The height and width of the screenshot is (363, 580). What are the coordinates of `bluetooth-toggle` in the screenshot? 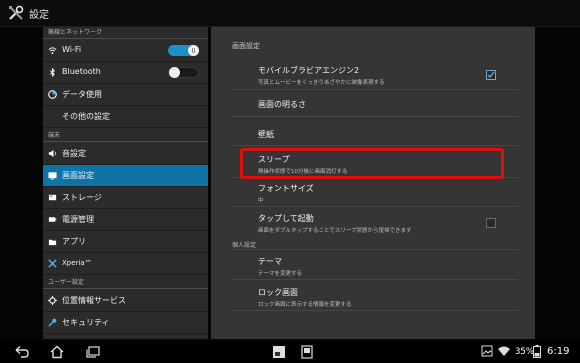 It's located at (183, 72).